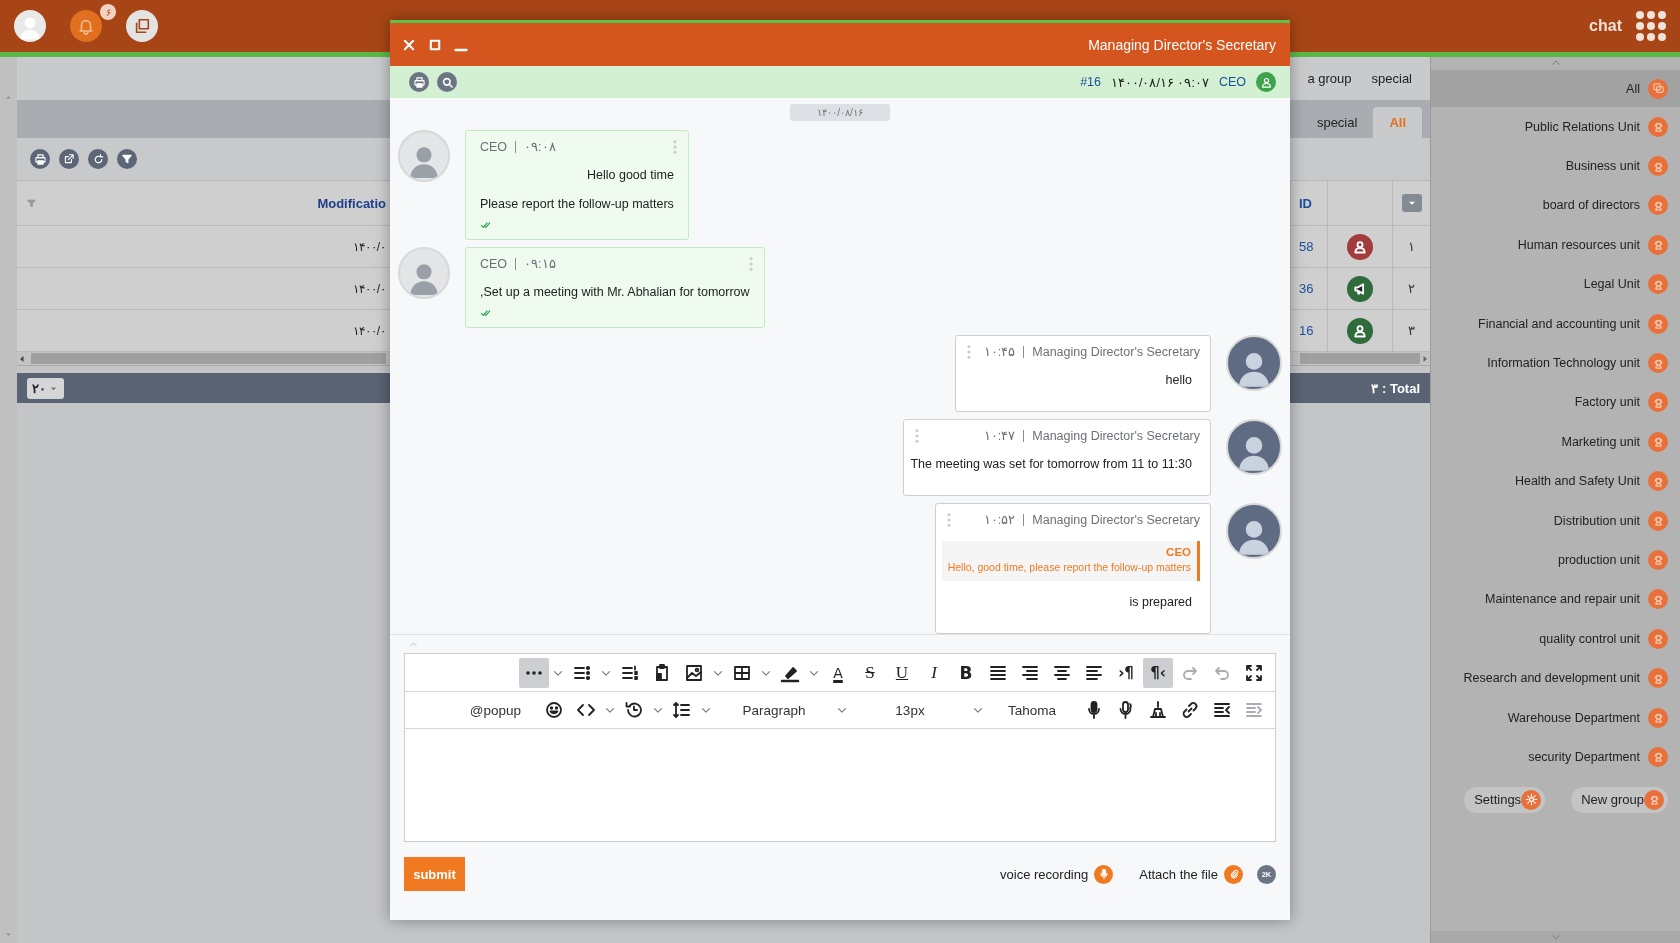 The width and height of the screenshot is (1680, 943). Describe the element at coordinates (45, 388) in the screenshot. I see `page-size-select: ۲۰` at that location.